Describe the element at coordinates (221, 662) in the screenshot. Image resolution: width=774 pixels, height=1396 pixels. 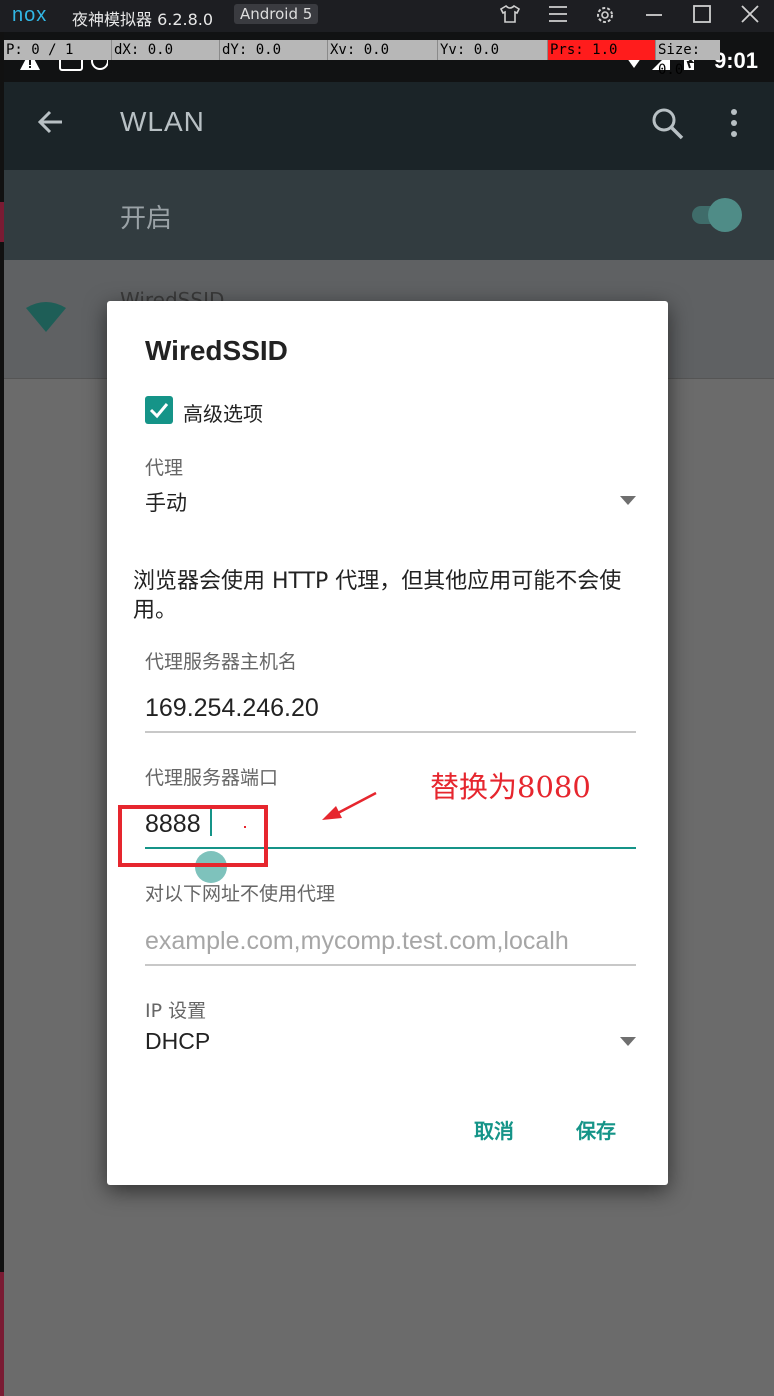
I see `proxy-host-label: 代理服务器主机名` at that location.